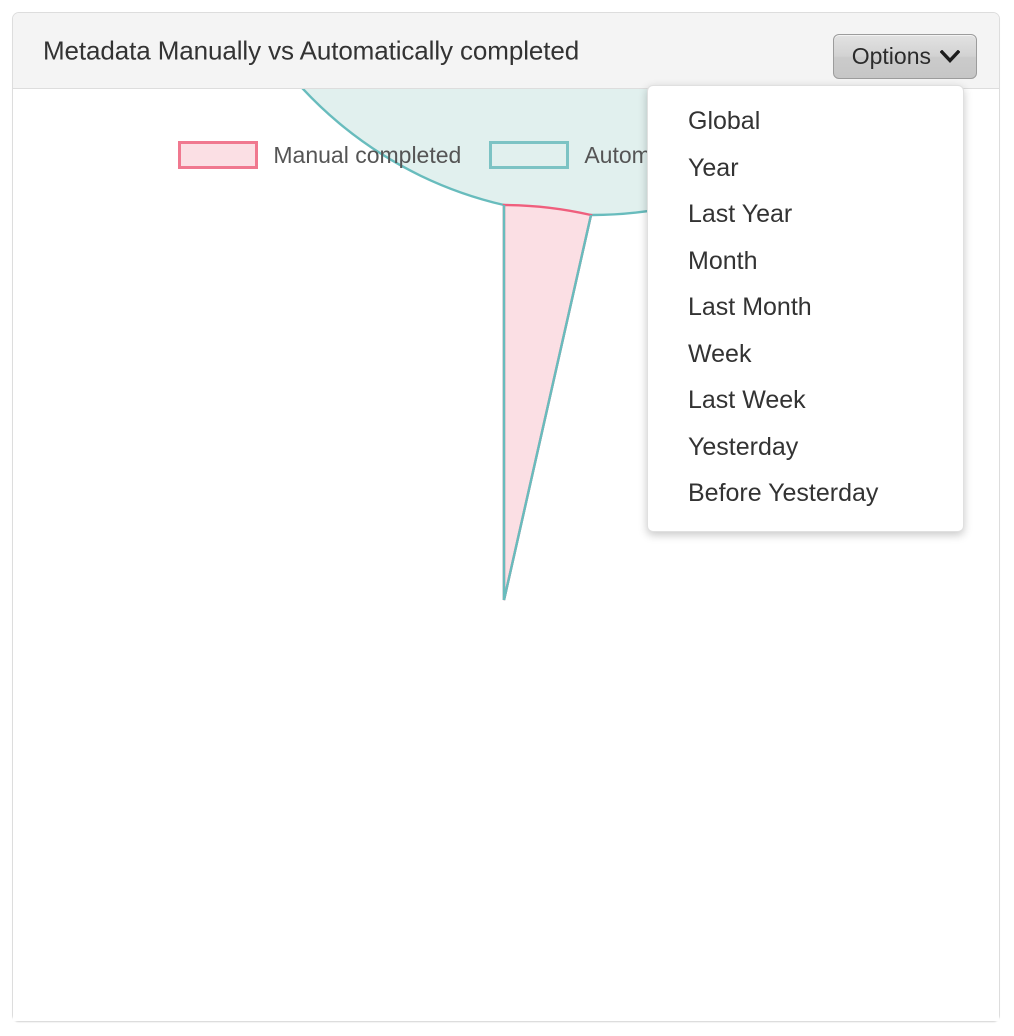 The width and height of the screenshot is (1014, 1036). I want to click on options-button-label: Options, so click(891, 56).